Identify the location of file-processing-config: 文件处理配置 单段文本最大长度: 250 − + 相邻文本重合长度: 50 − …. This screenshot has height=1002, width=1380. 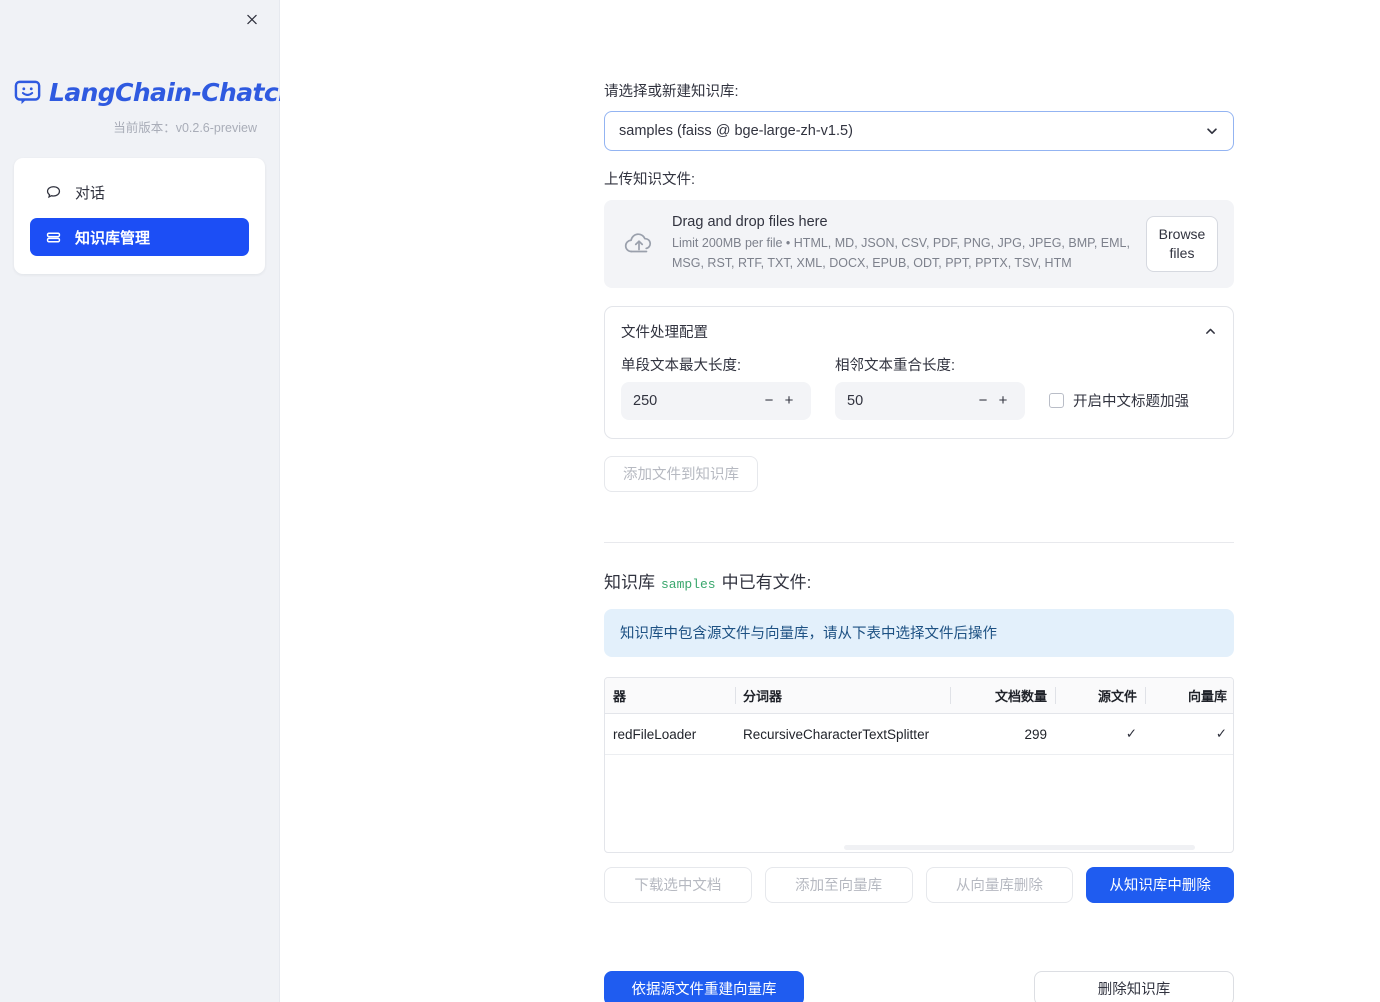
(919, 372).